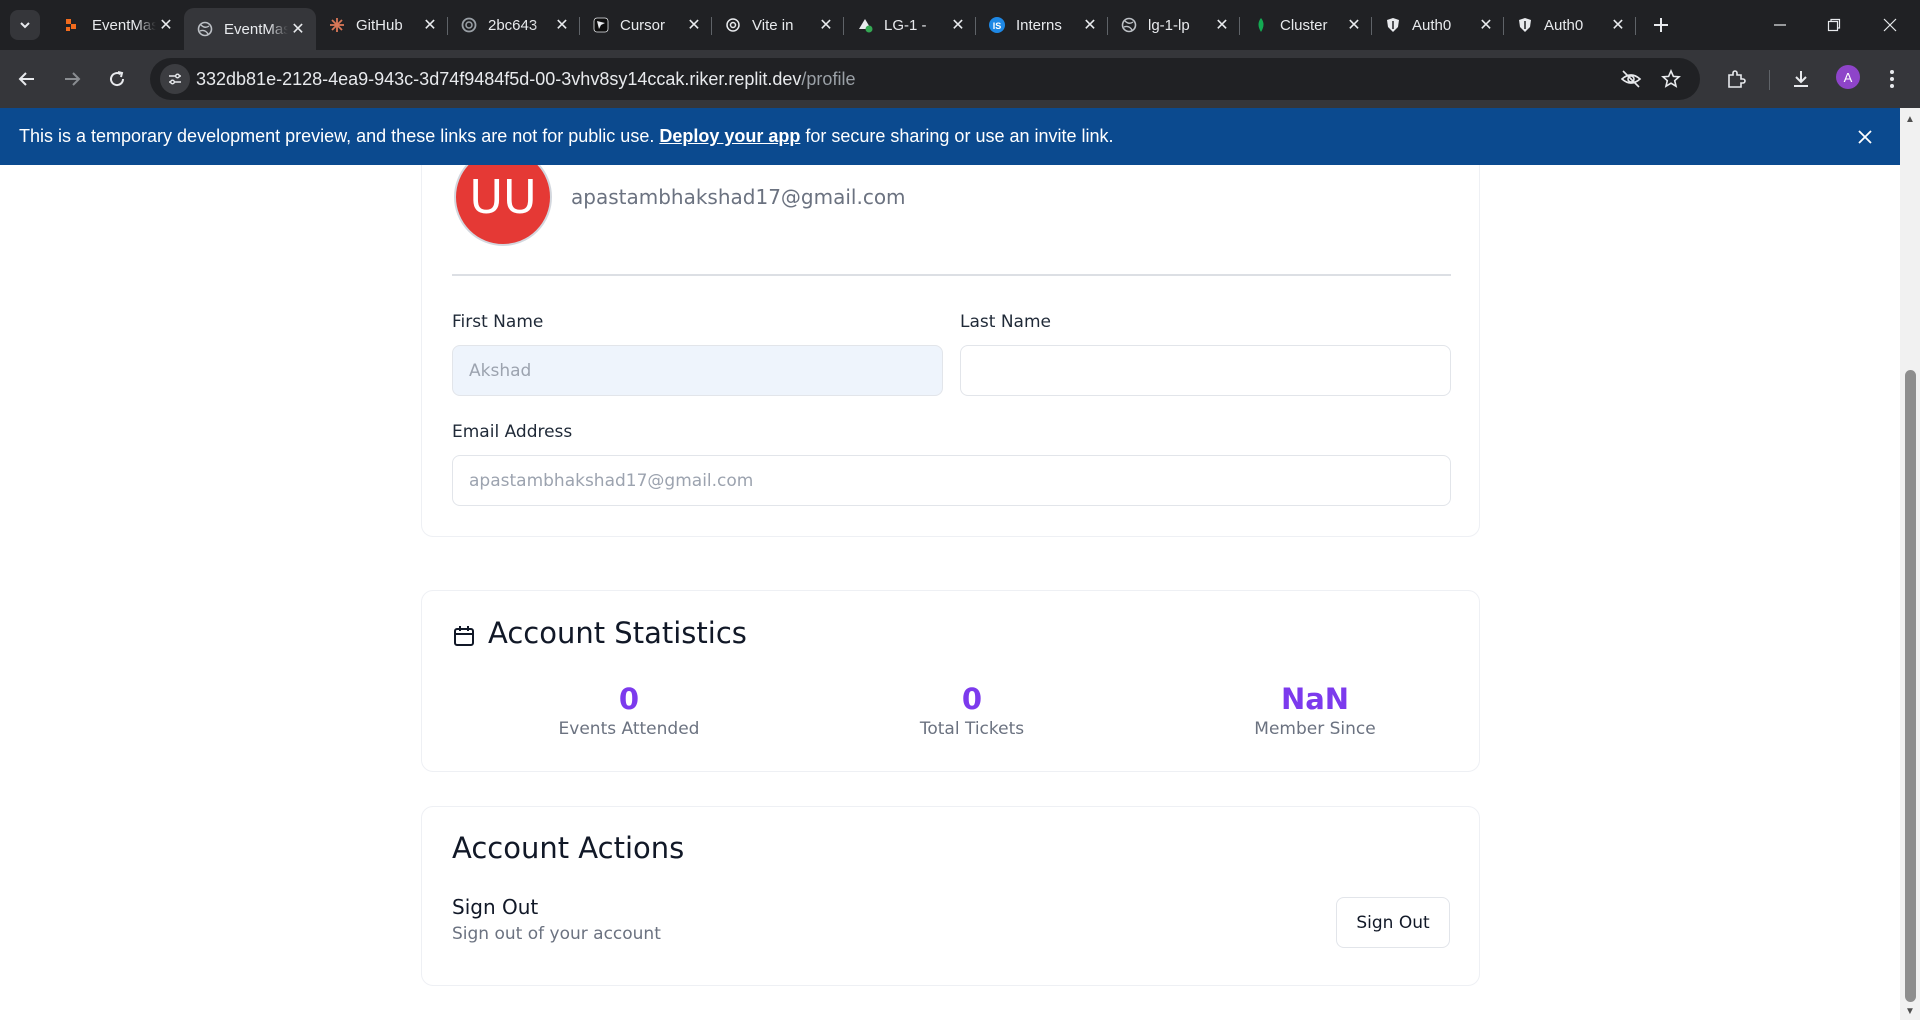 The width and height of the screenshot is (1920, 1020). I want to click on browser-tab: IS Interns ✕, so click(1042, 25).